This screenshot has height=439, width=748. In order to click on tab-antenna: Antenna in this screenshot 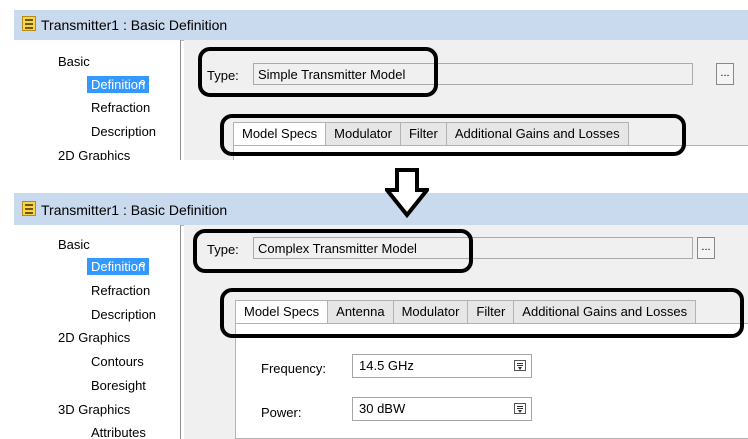, I will do `click(361, 312)`.